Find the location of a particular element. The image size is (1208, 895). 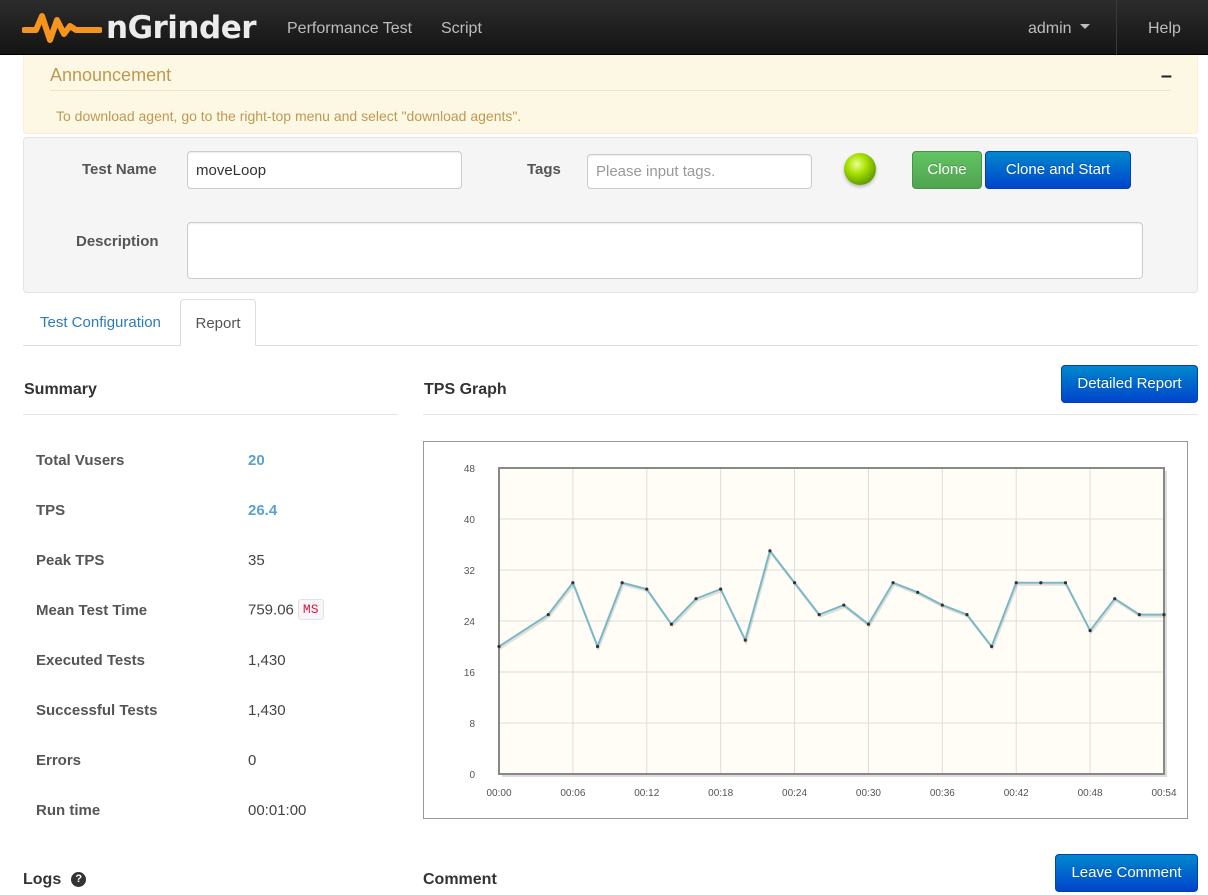

summary-value-run-time: 00:01:00 is located at coordinates (277, 810).